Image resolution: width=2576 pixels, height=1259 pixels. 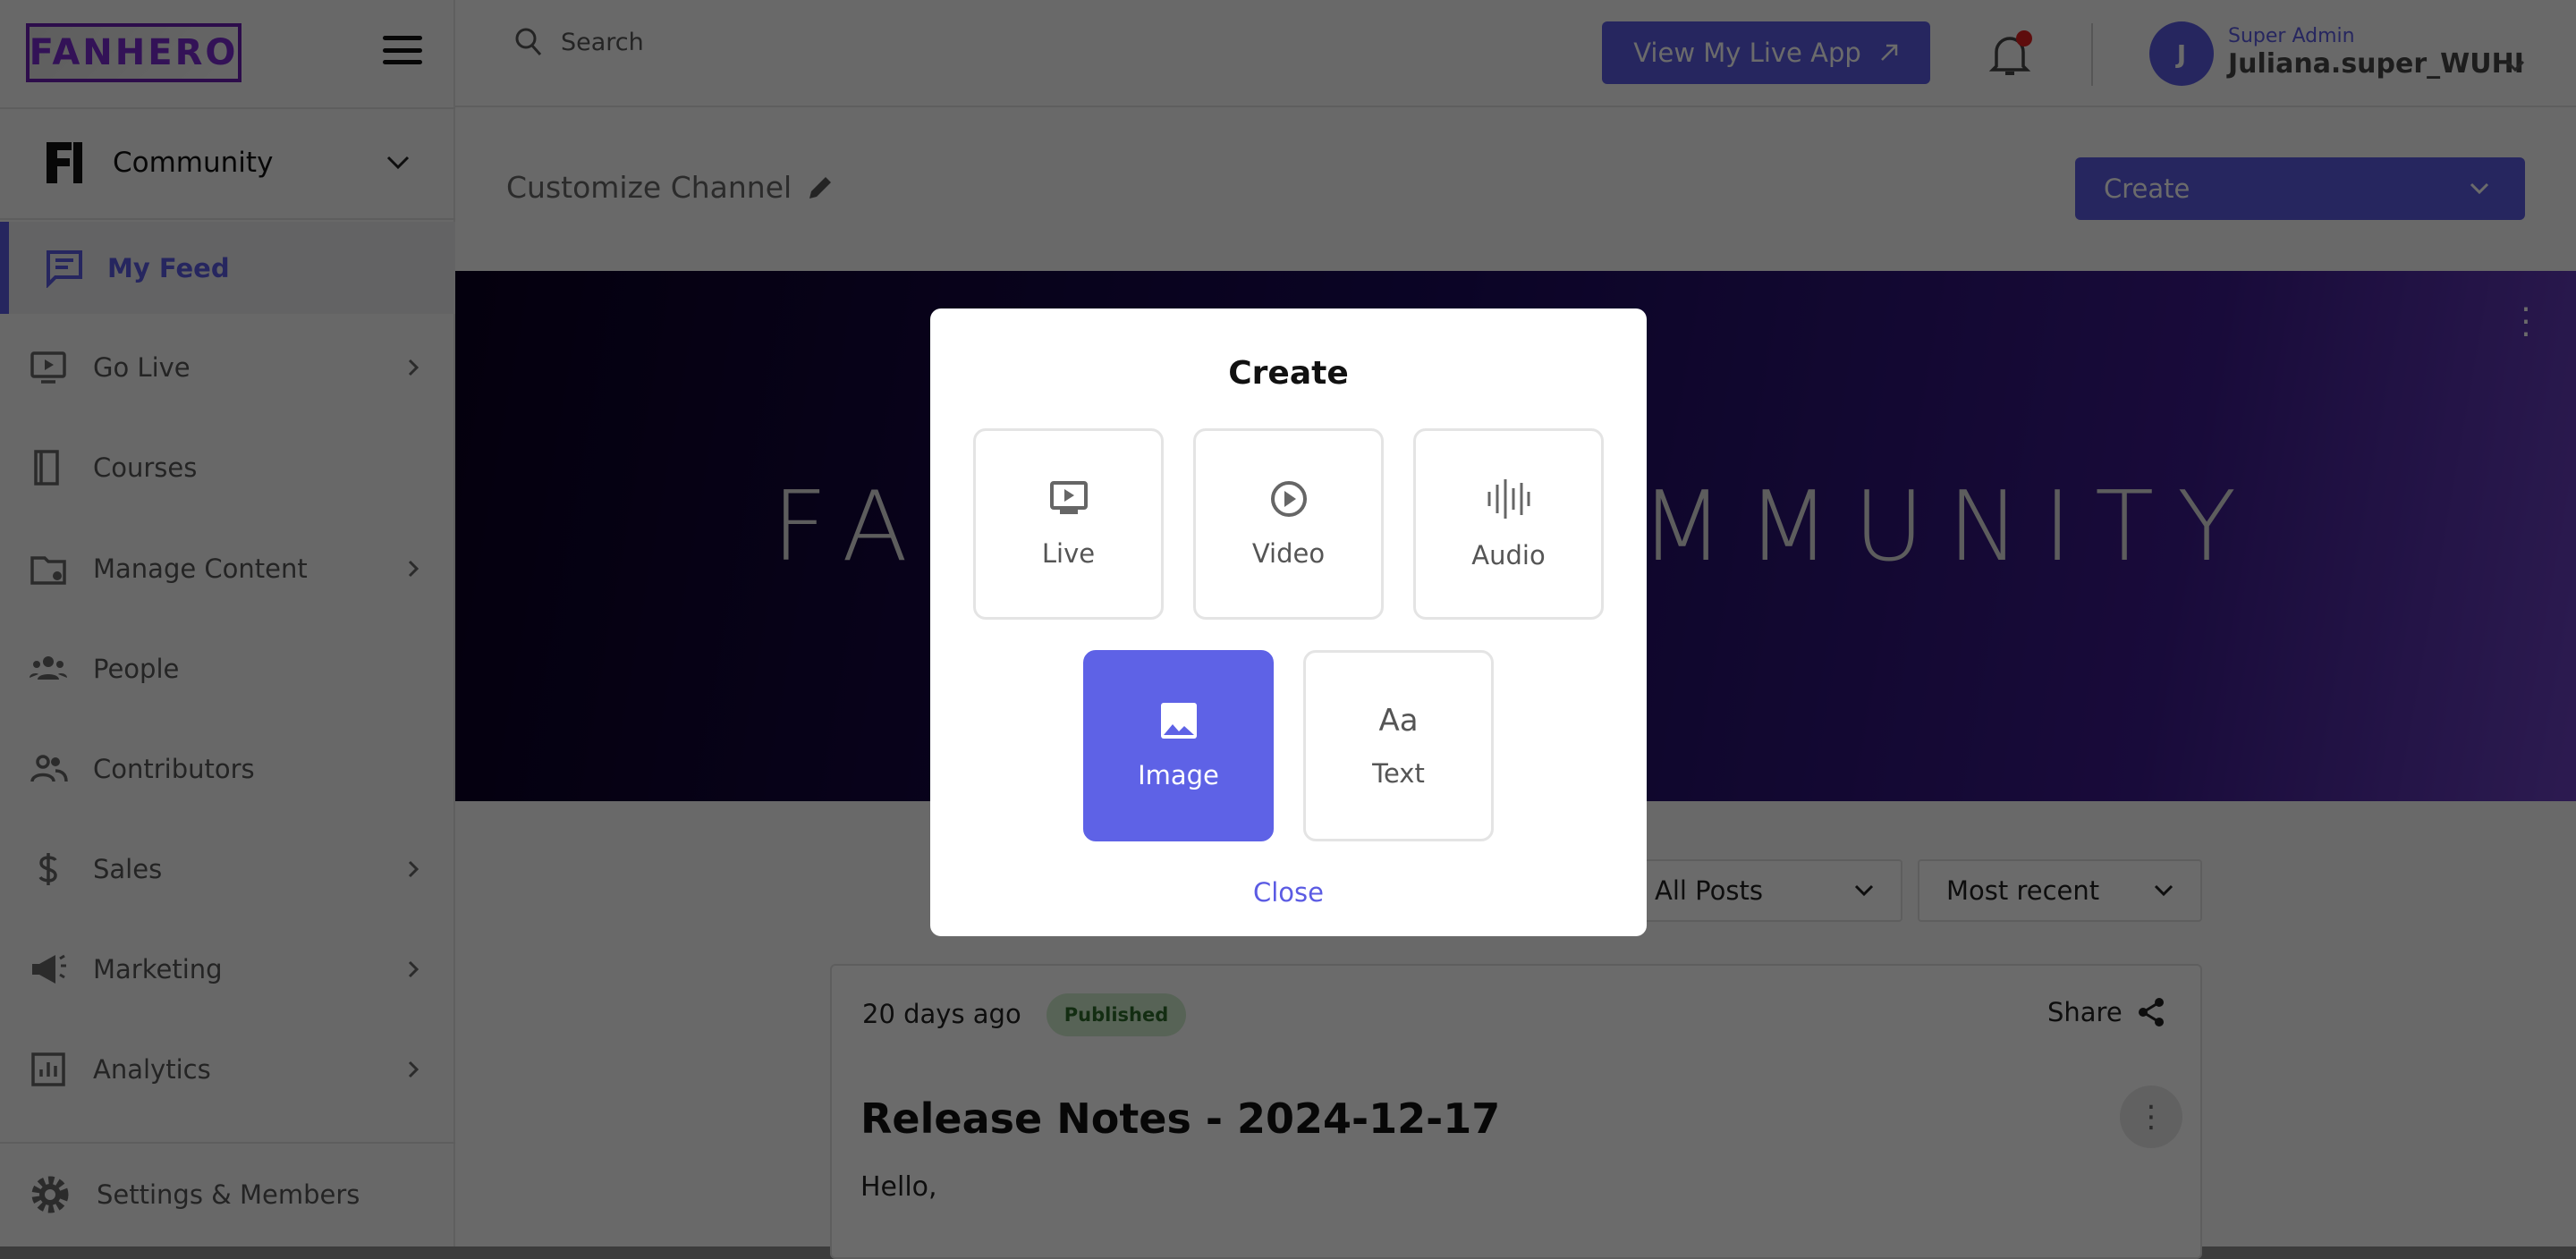 What do you see at coordinates (174, 769) in the screenshot?
I see `sidebar-item-label: Contributors` at bounding box center [174, 769].